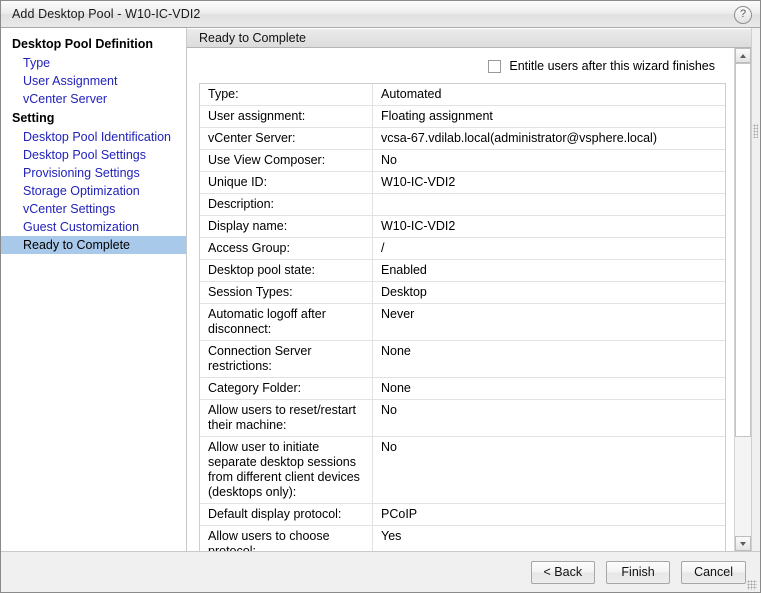  I want to click on sidebar-item-user-assignment: User Assignment, so click(93, 81).